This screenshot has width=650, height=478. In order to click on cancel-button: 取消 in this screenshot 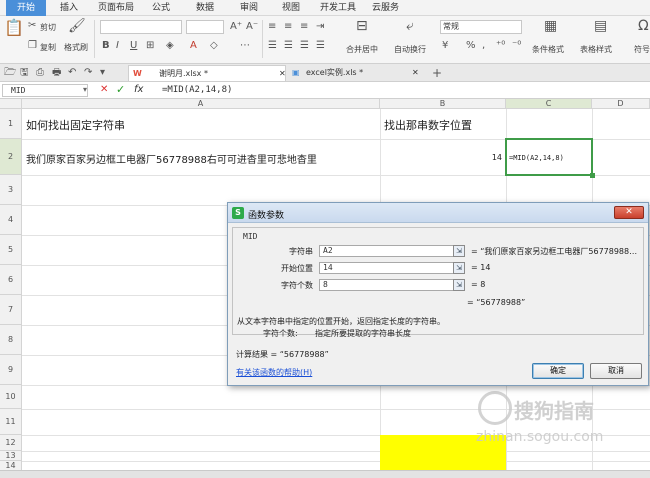, I will do `click(616, 371)`.